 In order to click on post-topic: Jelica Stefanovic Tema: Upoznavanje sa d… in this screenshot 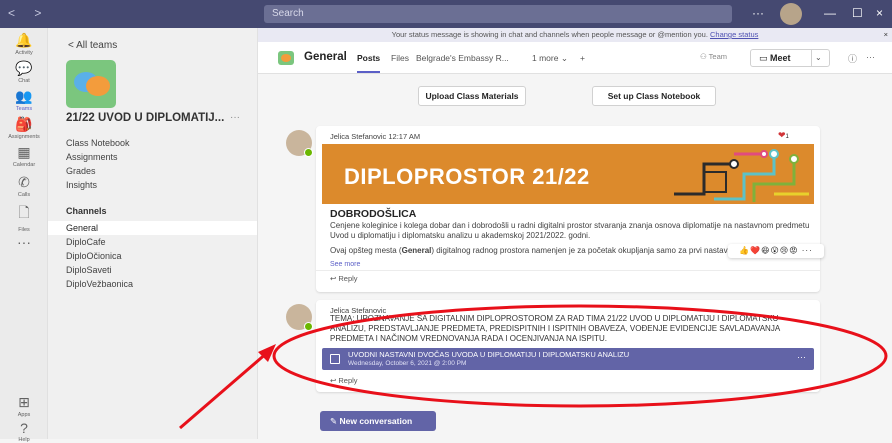, I will do `click(568, 346)`.